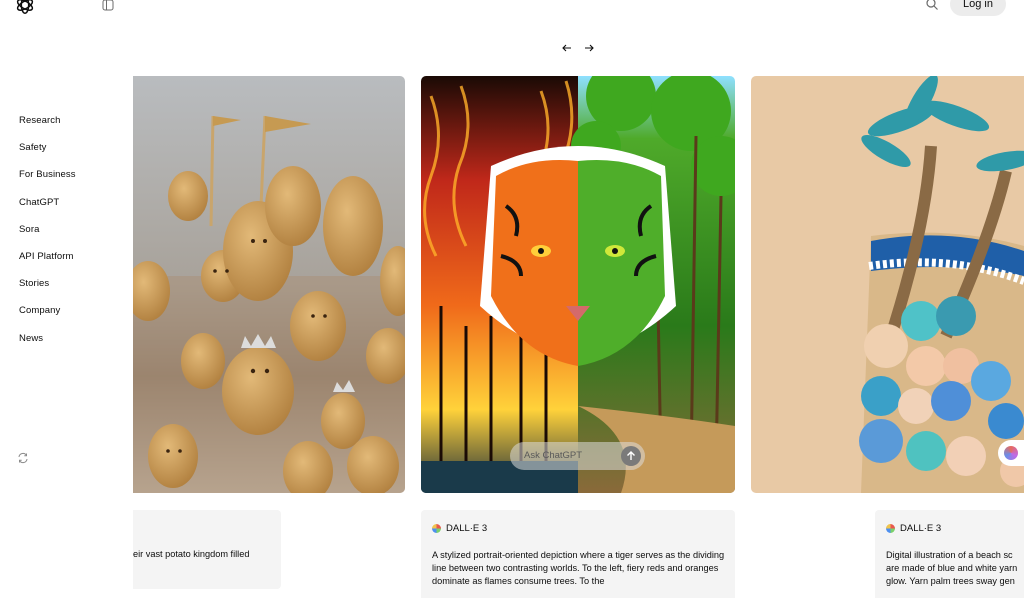  Describe the element at coordinates (191, 554) in the screenshot. I see `caption-text: eir vast potato kingdom filled` at that location.